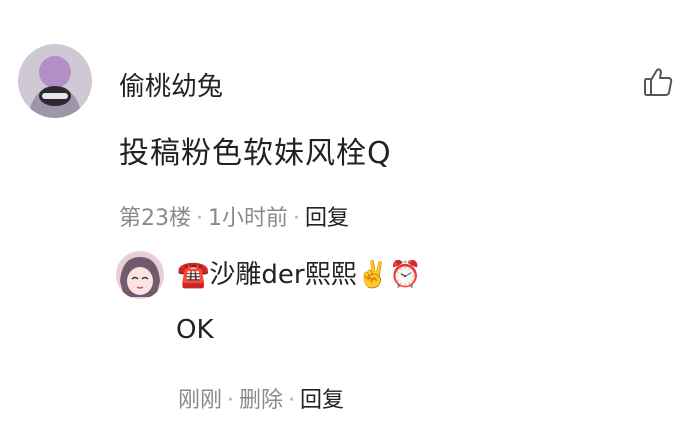  I want to click on reply-time: 刚刚, so click(200, 400).